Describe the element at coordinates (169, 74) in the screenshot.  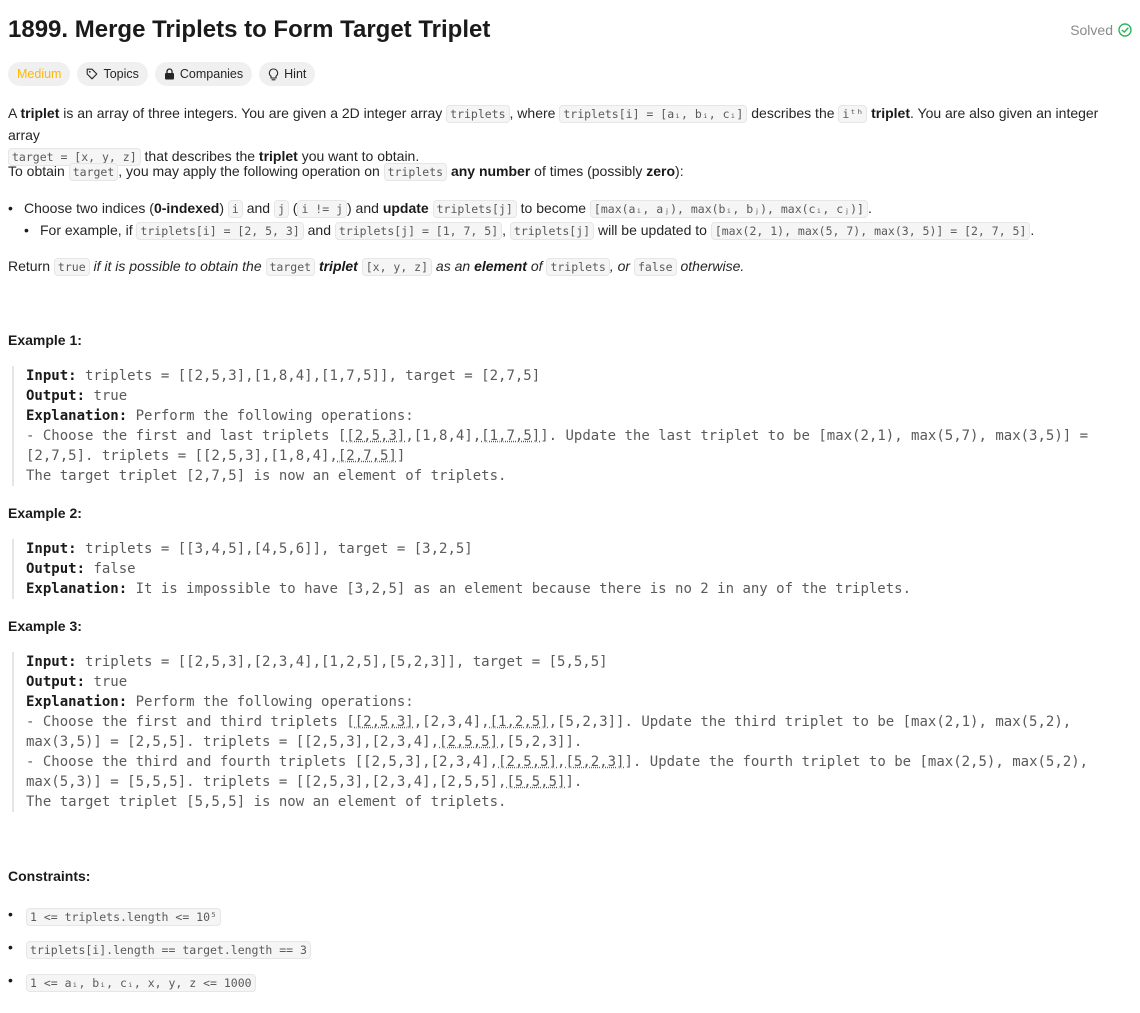
I see `lock-icon` at that location.